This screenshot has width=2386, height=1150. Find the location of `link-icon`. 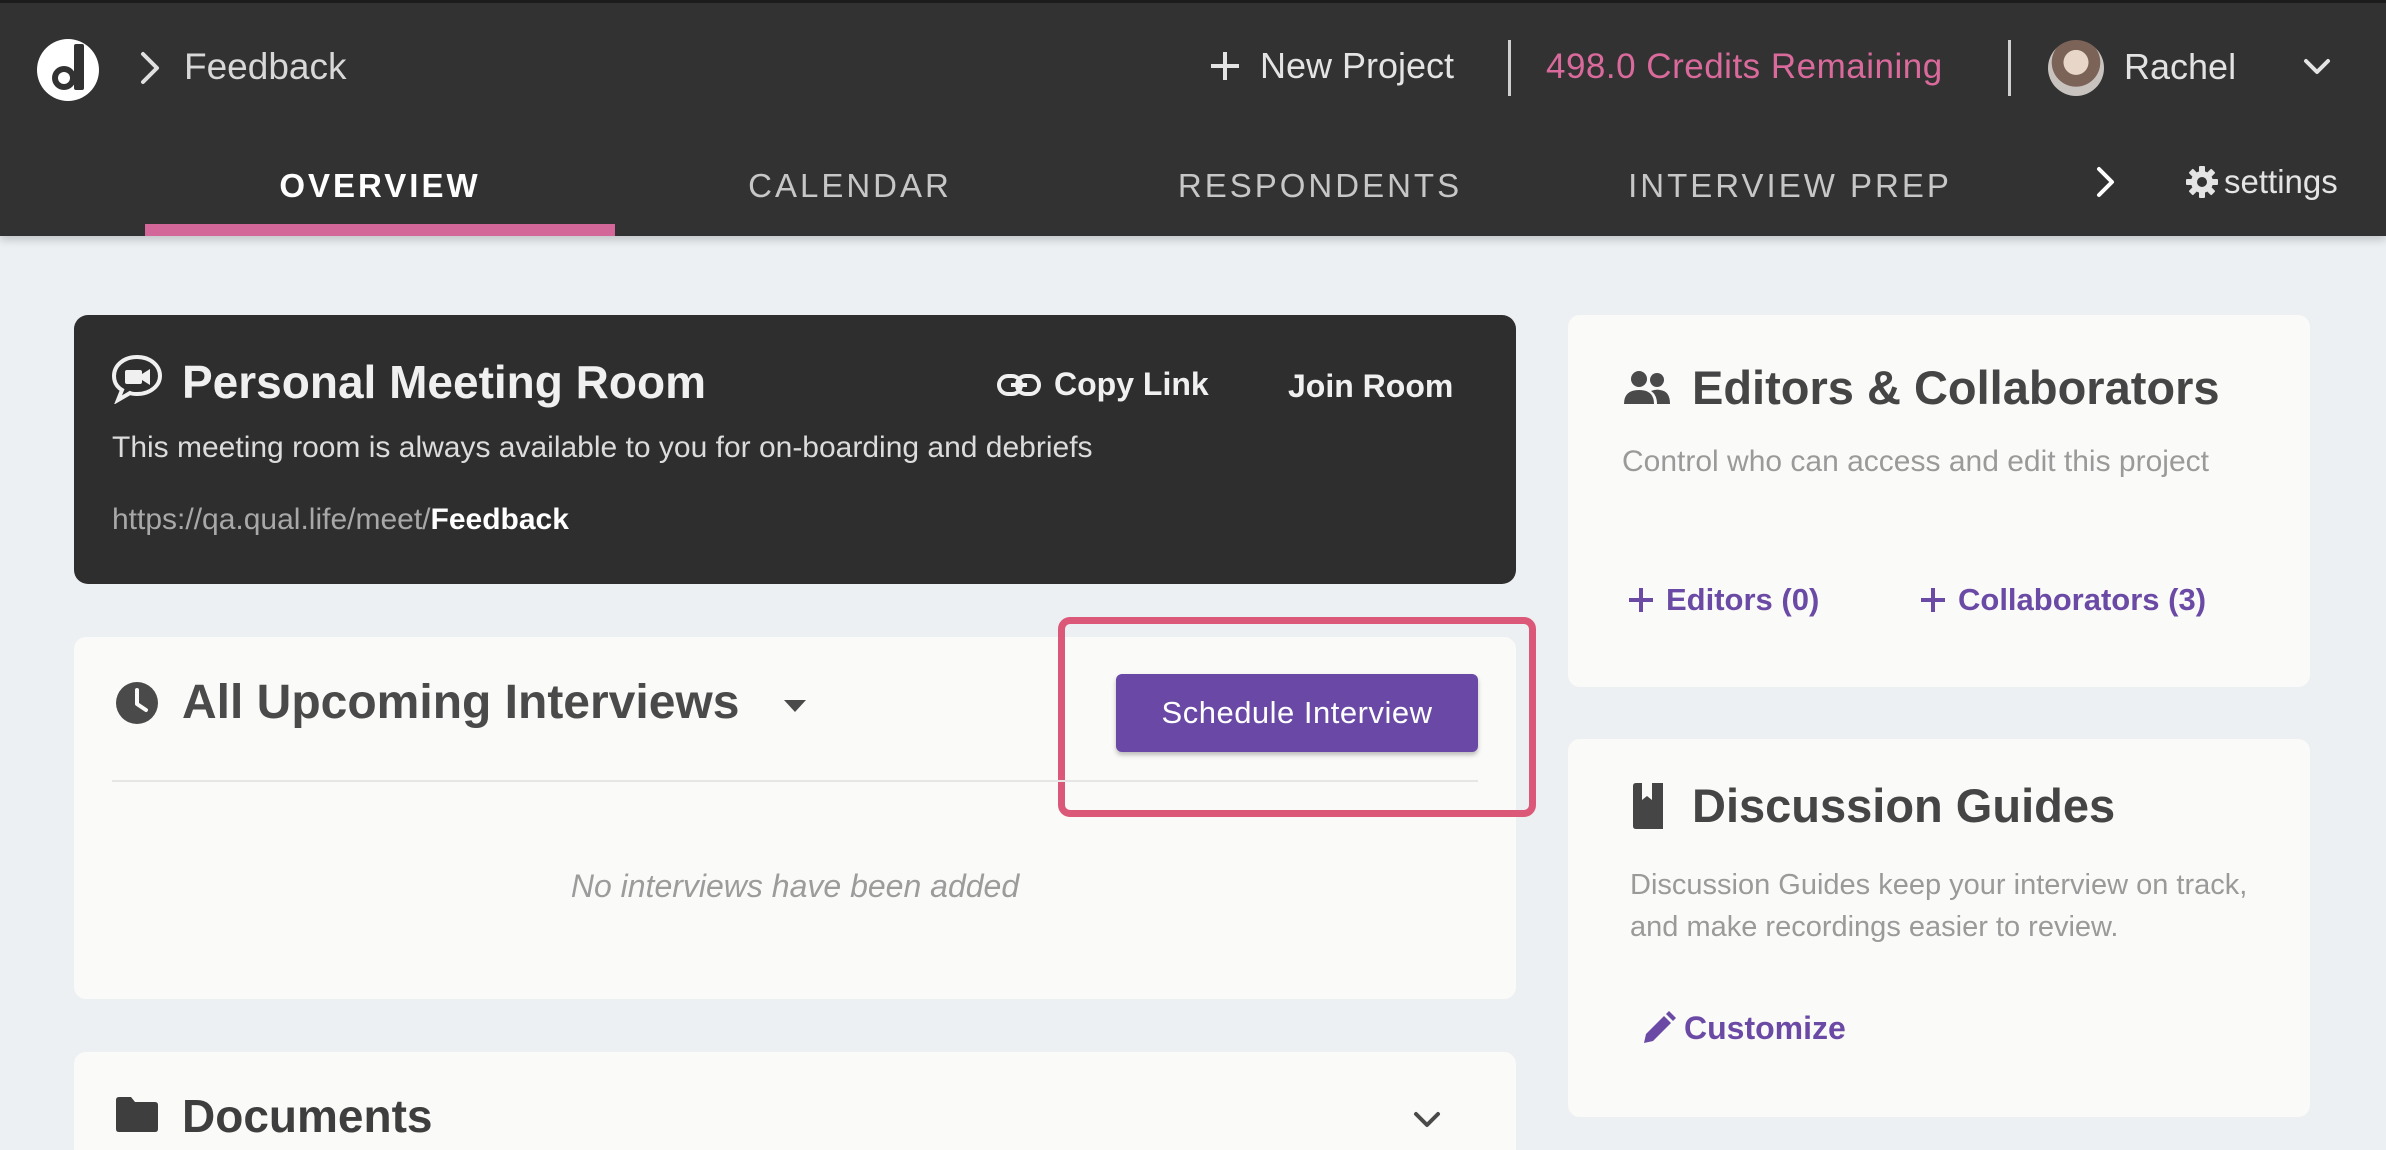

link-icon is located at coordinates (1019, 384).